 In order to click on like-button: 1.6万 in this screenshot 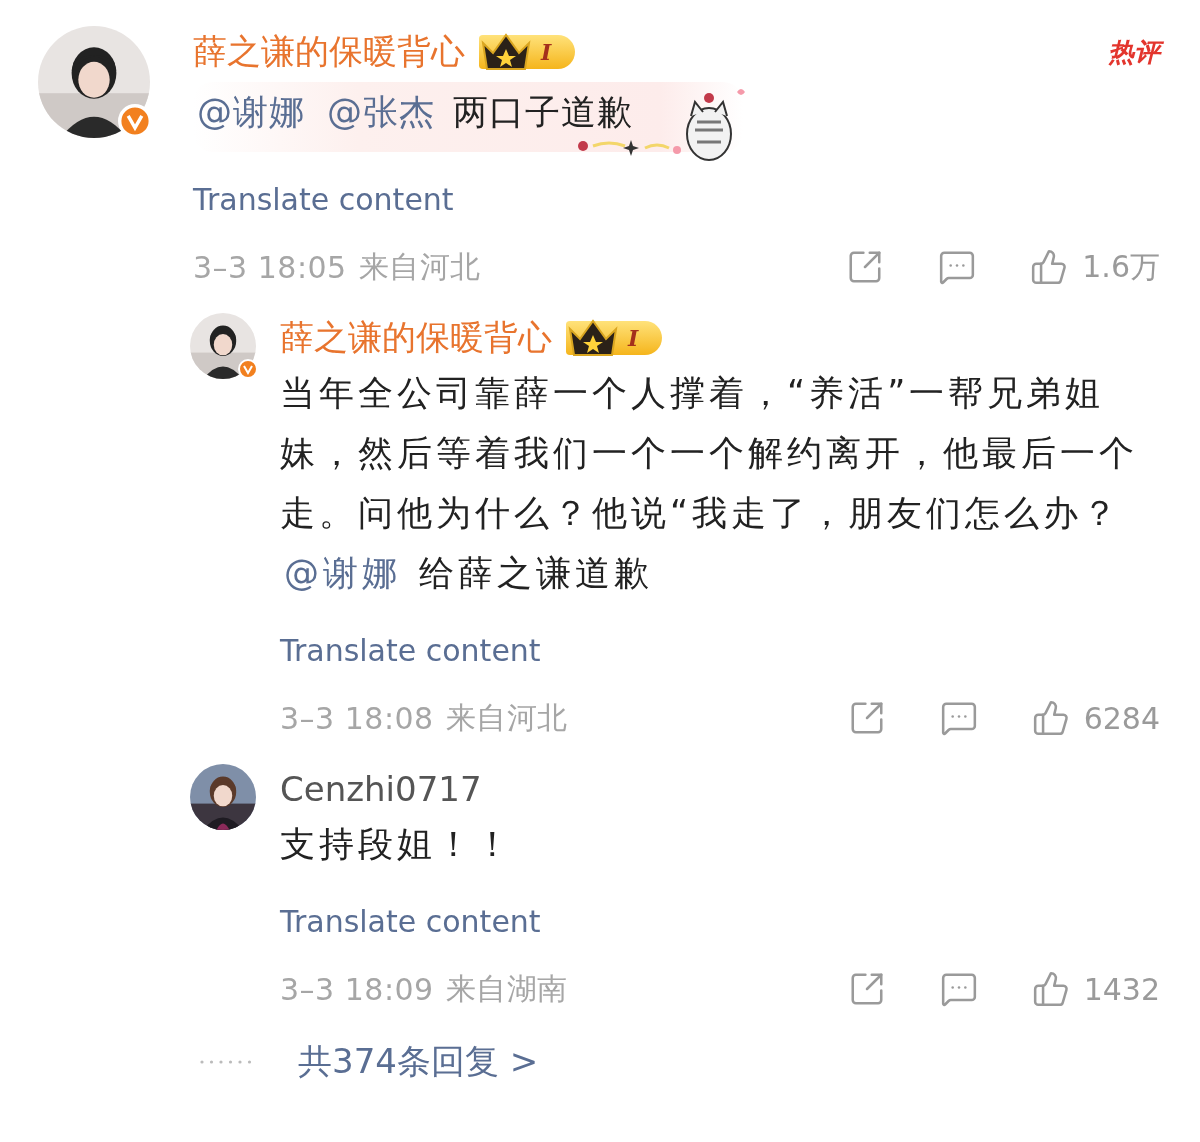, I will do `click(1095, 267)`.